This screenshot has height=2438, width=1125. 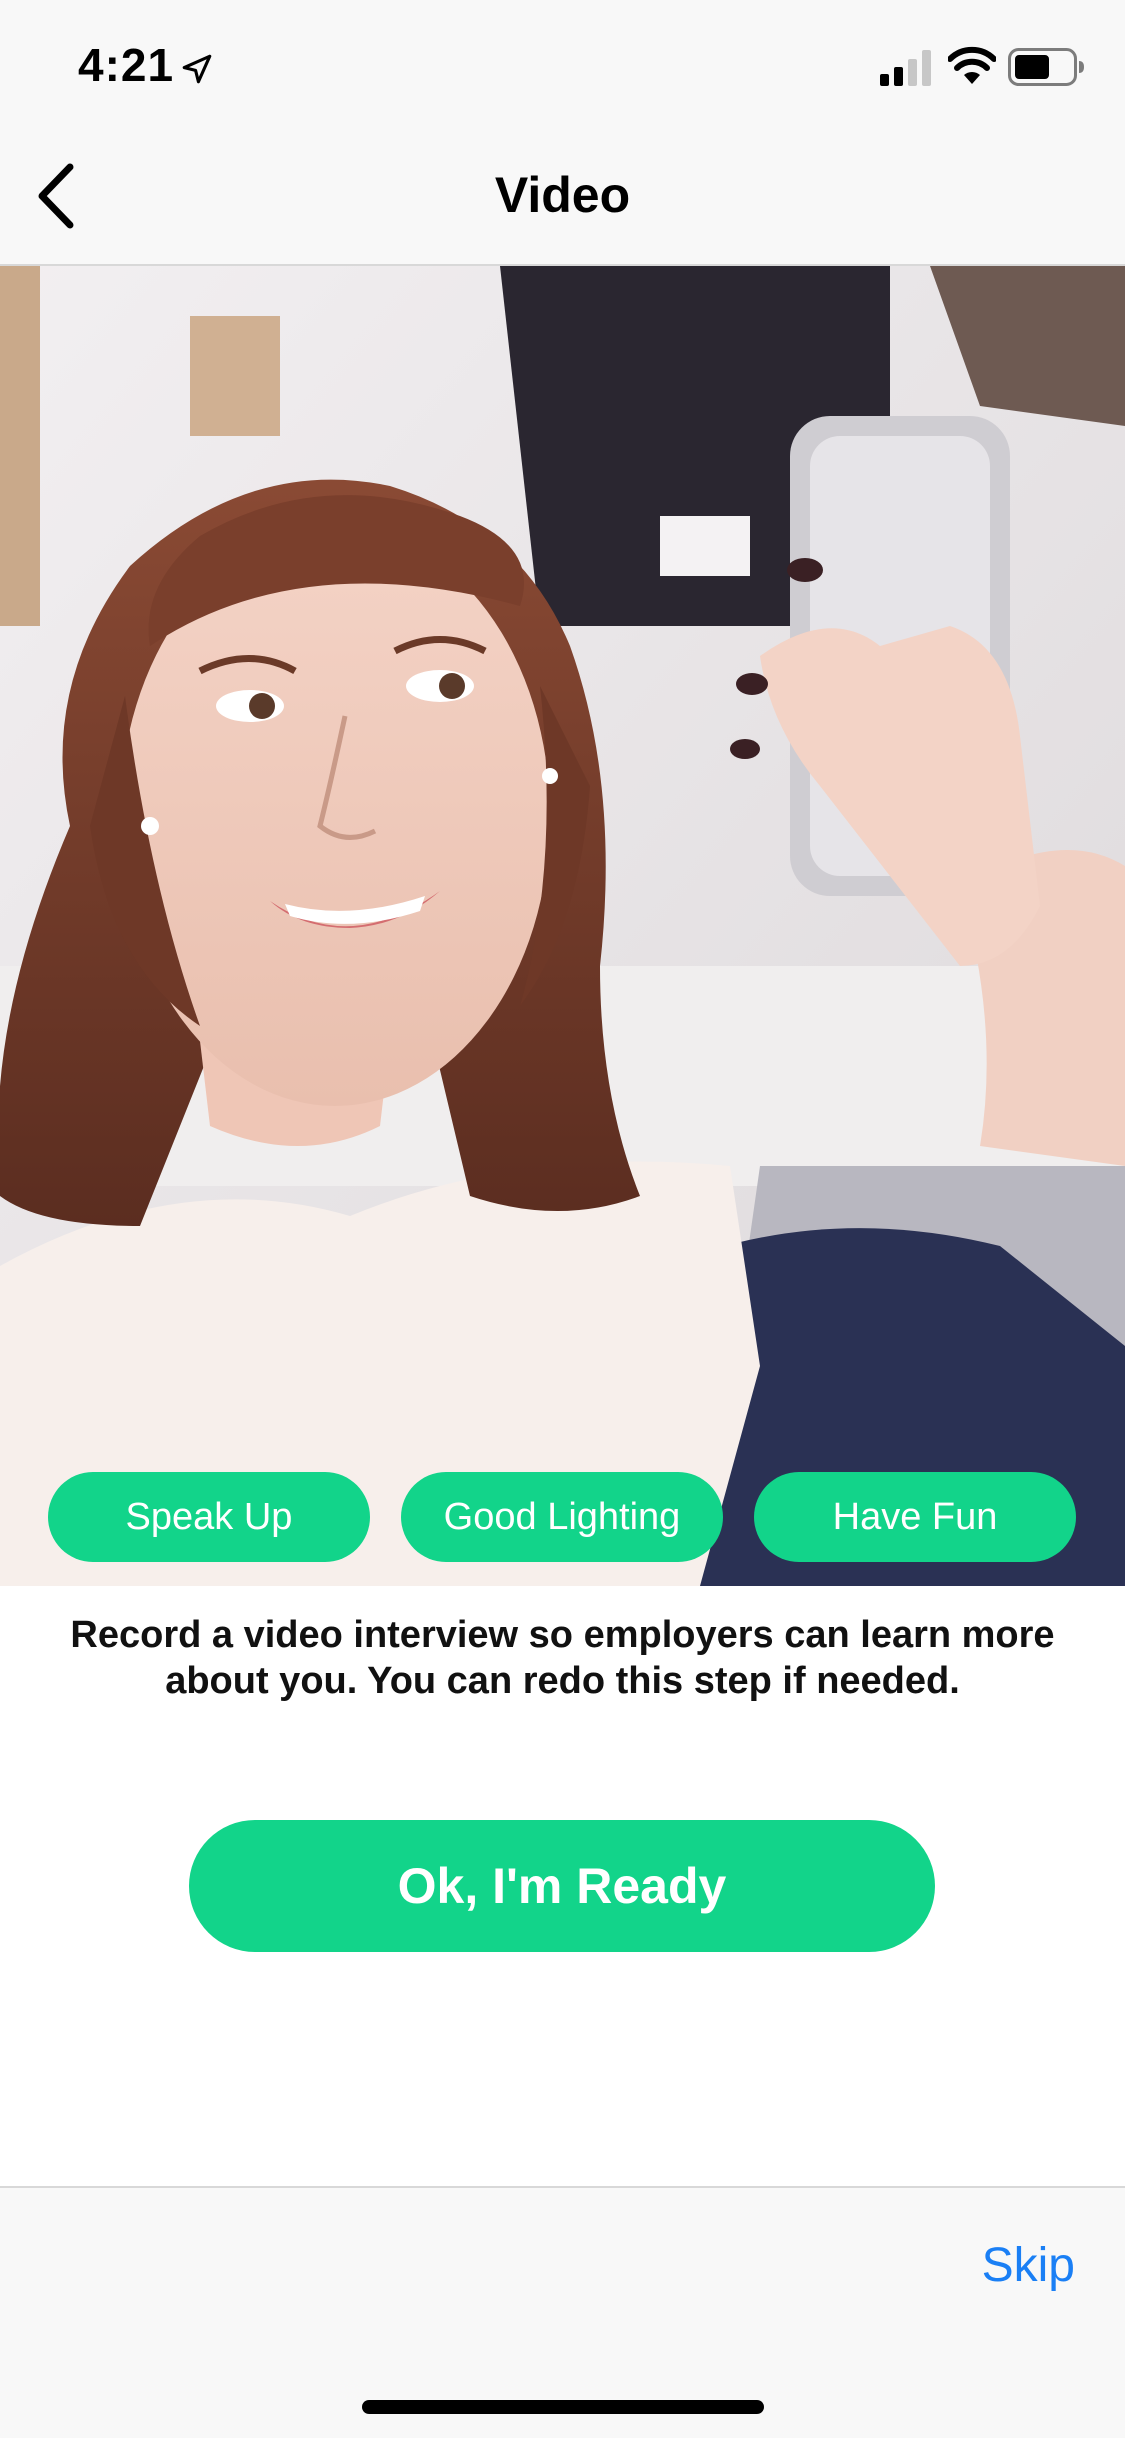 I want to click on skip-button: Skip, so click(x=1028, y=2265).